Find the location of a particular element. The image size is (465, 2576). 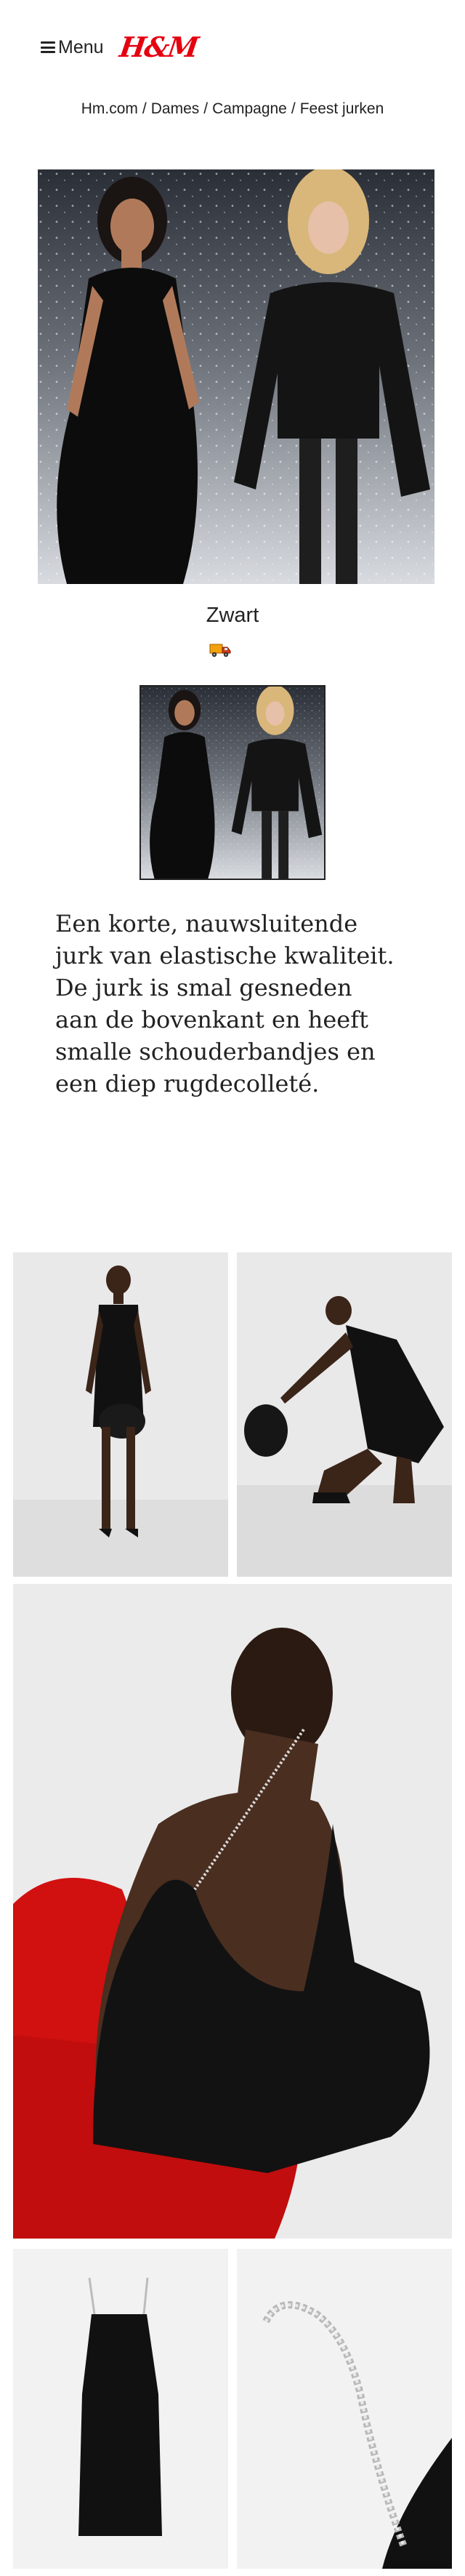

gallery-image-strap-detail is located at coordinates (344, 2409).